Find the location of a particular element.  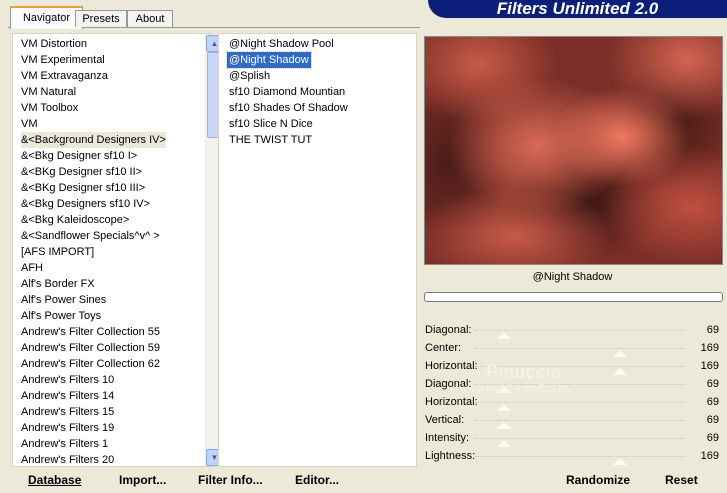

app-title-banner: Filters Unlimited 2.0 is located at coordinates (577, 9).